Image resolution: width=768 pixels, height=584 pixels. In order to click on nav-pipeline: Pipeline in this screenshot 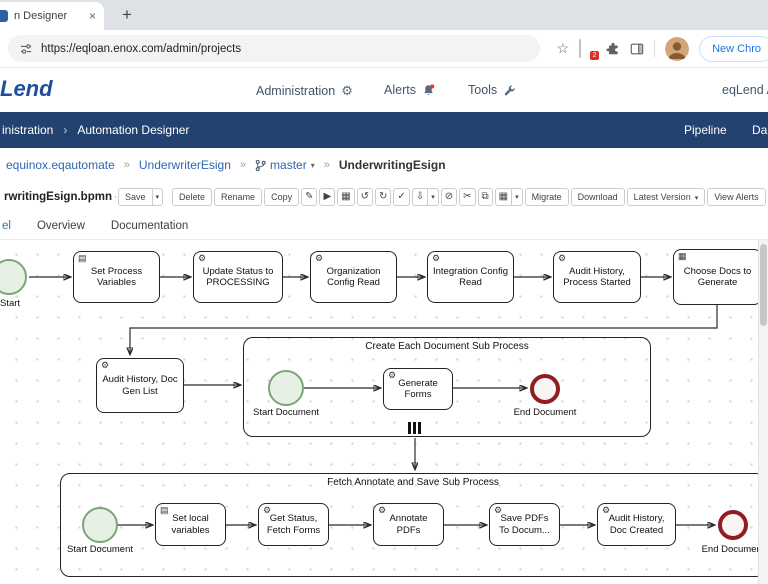, I will do `click(705, 130)`.